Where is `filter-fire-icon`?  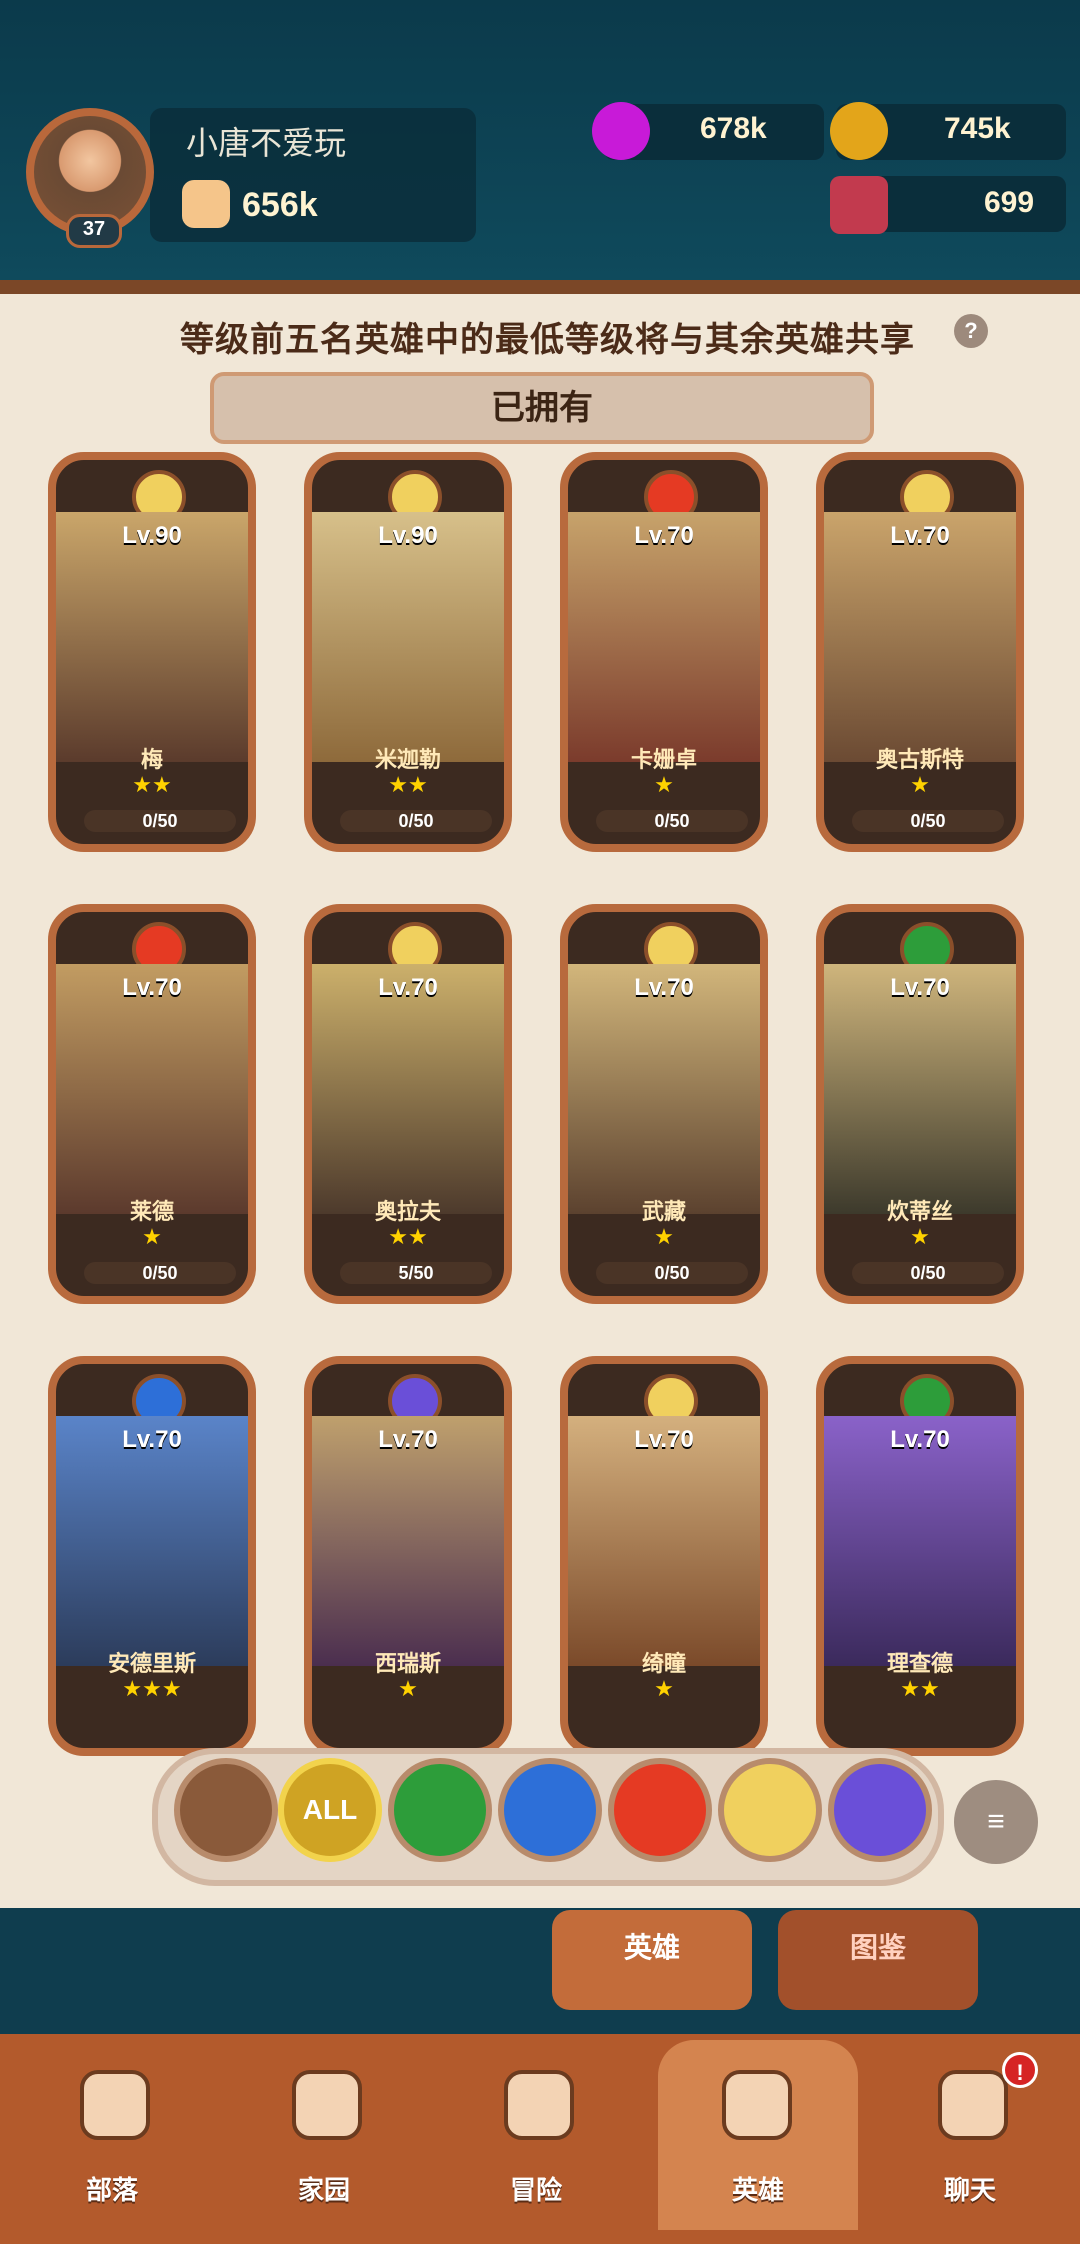
filter-fire-icon is located at coordinates (660, 1810).